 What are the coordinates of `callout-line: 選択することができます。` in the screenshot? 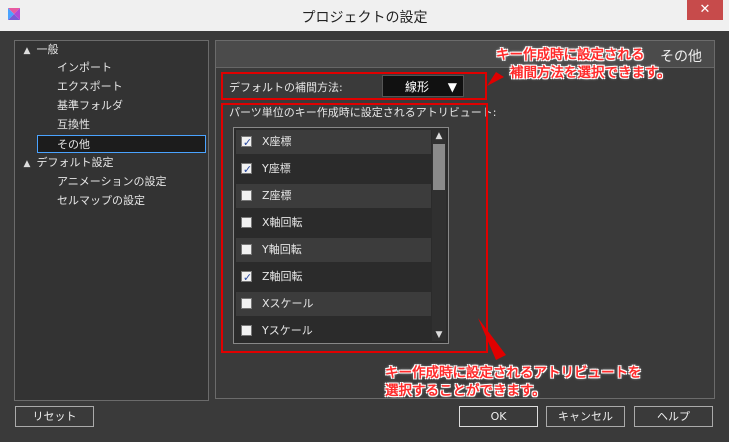 It's located at (465, 391).